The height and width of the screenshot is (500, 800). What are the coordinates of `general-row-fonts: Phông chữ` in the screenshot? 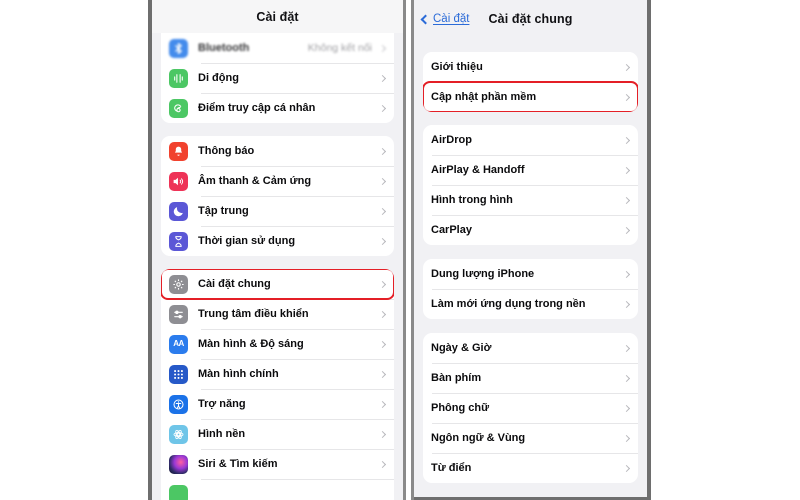 It's located at (530, 408).